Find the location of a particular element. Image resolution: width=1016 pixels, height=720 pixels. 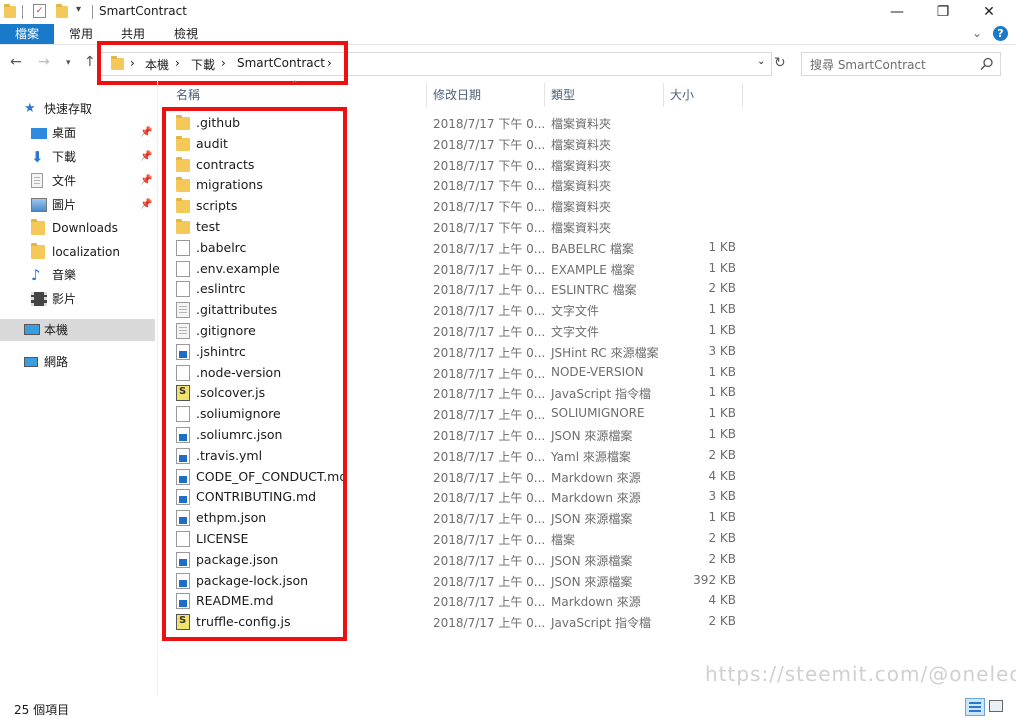

column-header-size: 大小 is located at coordinates (682, 95).